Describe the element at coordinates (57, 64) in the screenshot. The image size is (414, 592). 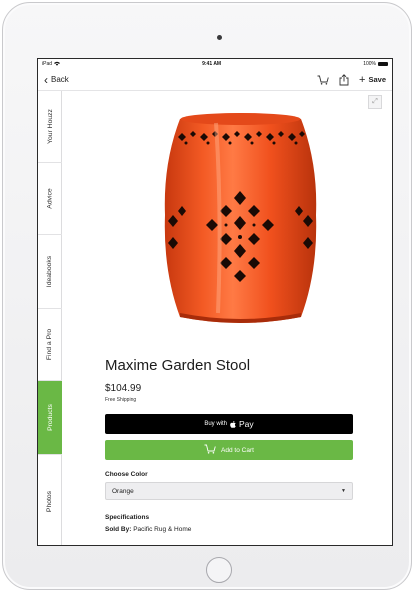
I see `wifi-icon` at that location.